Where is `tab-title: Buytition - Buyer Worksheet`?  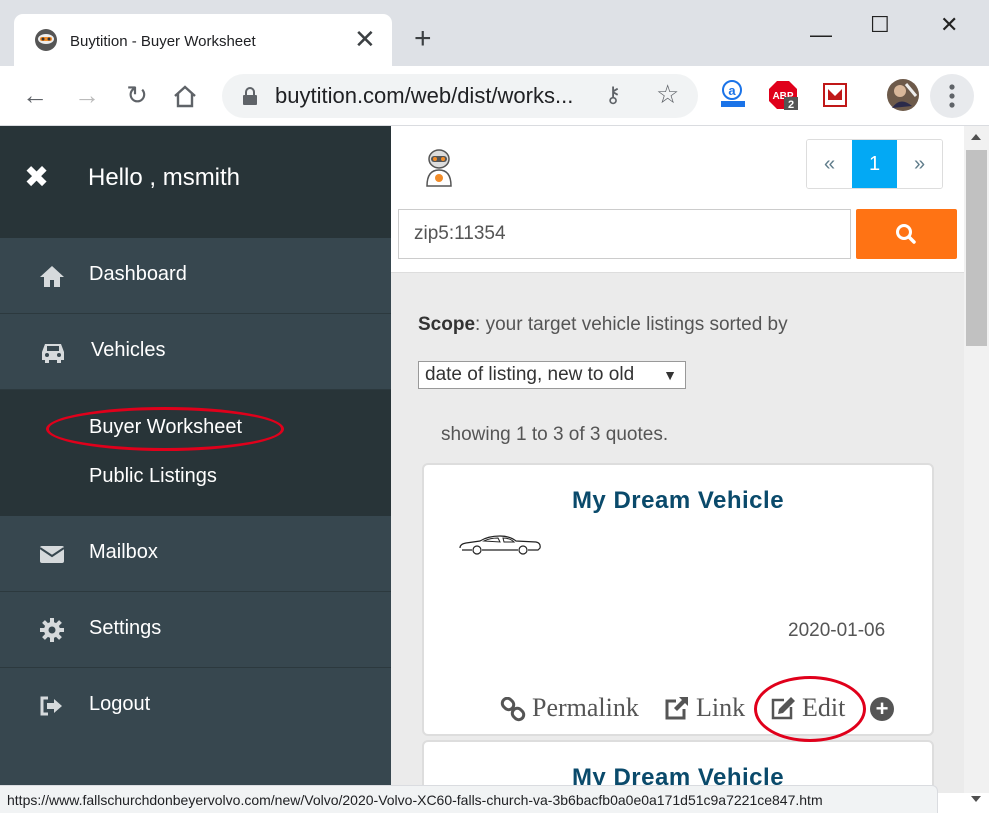
tab-title: Buytition - Buyer Worksheet is located at coordinates (163, 41).